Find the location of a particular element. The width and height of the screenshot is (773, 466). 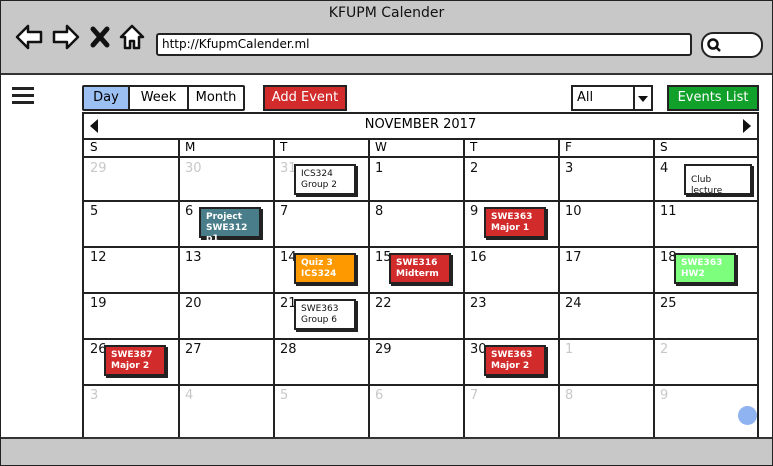

event-subtitle: Group 2 is located at coordinates (319, 185).